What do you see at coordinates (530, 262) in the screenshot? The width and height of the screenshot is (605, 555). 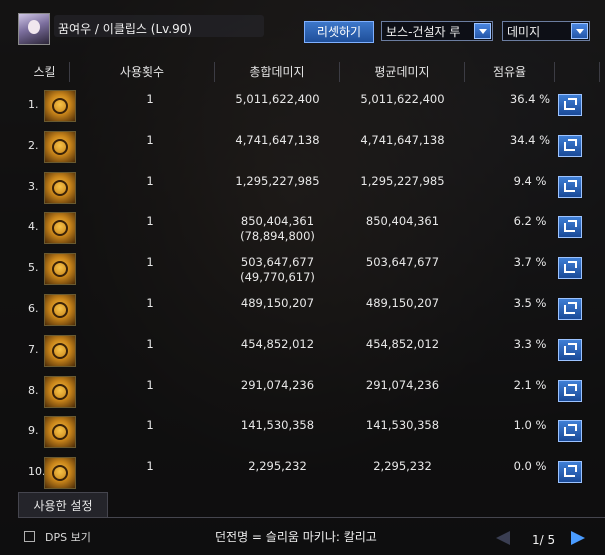 I see `share-value: 3.7 %` at bounding box center [530, 262].